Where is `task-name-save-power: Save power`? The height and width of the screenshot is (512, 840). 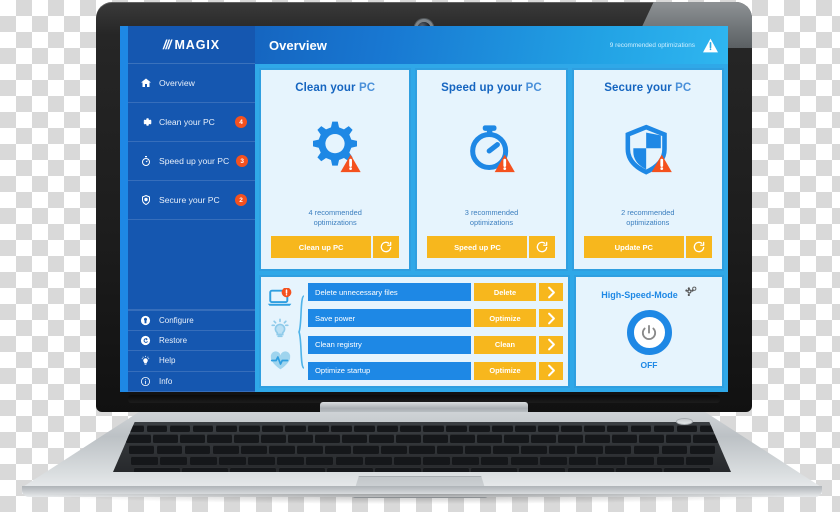 task-name-save-power: Save power is located at coordinates (389, 318).